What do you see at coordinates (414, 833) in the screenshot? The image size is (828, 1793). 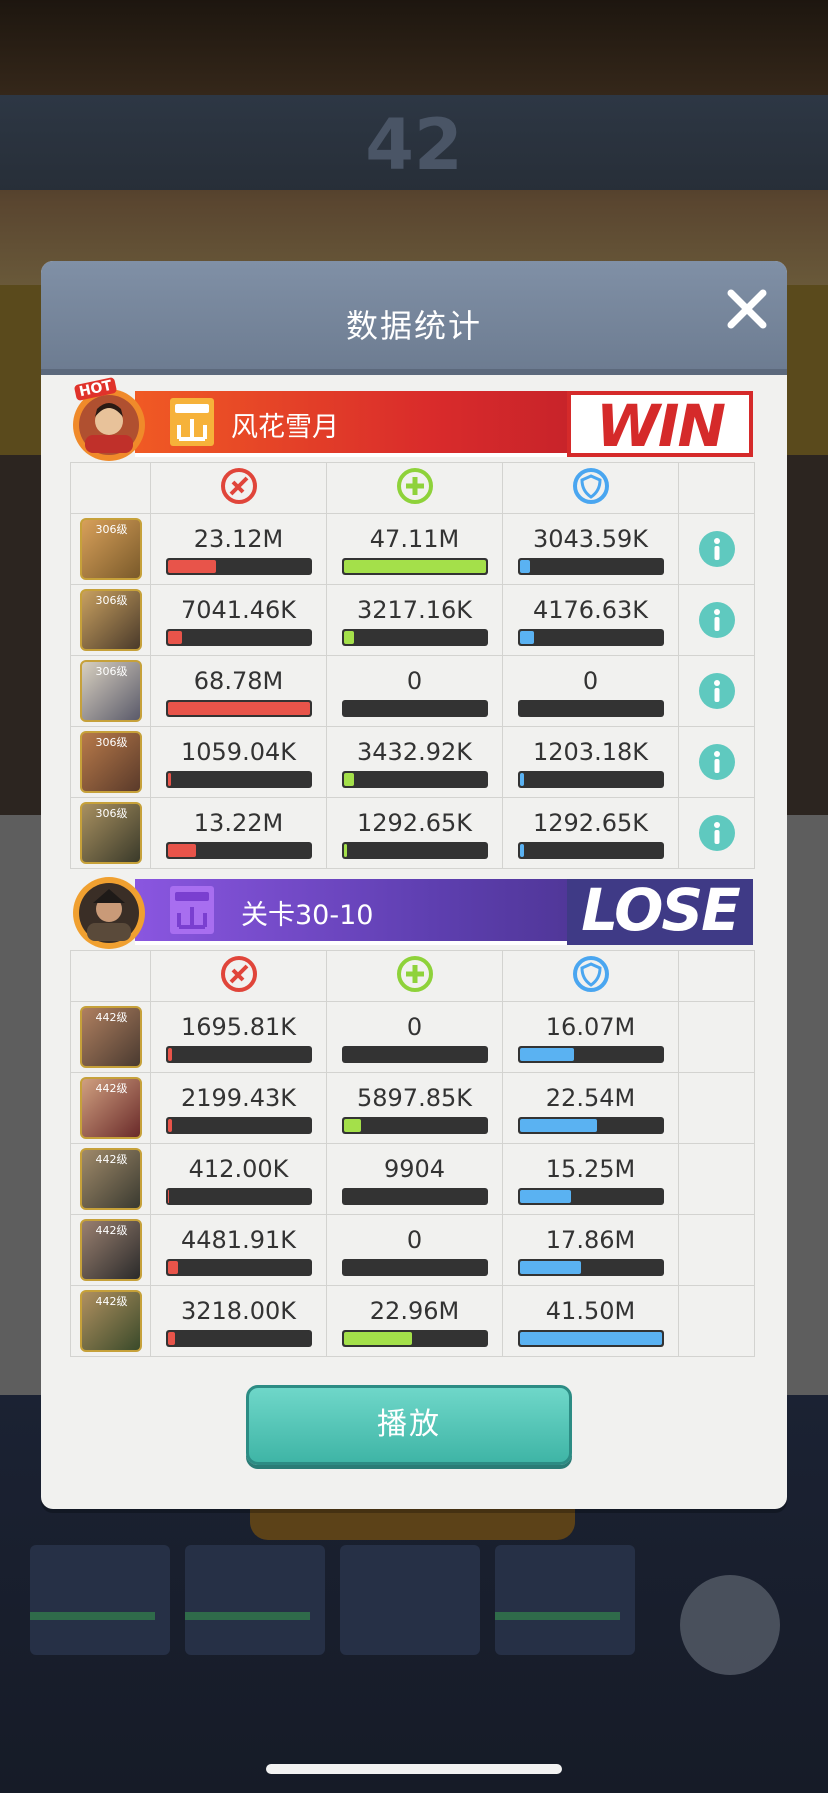 I see `heal-cell: 1292.65K` at bounding box center [414, 833].